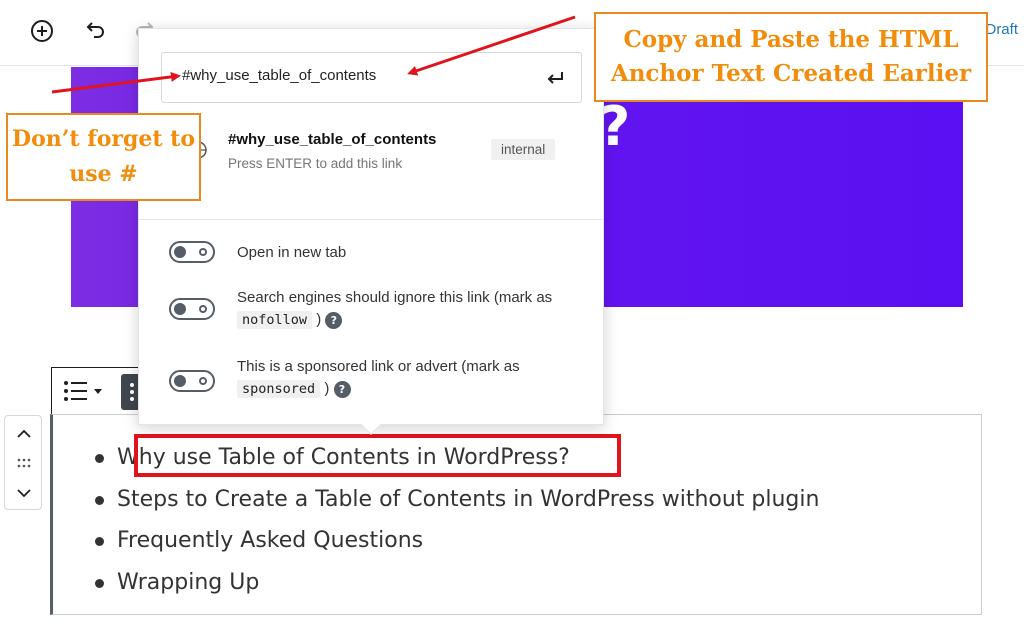 The height and width of the screenshot is (629, 1024). Describe the element at coordinates (292, 252) in the screenshot. I see `open-new-tab-label: Open in new tab` at that location.